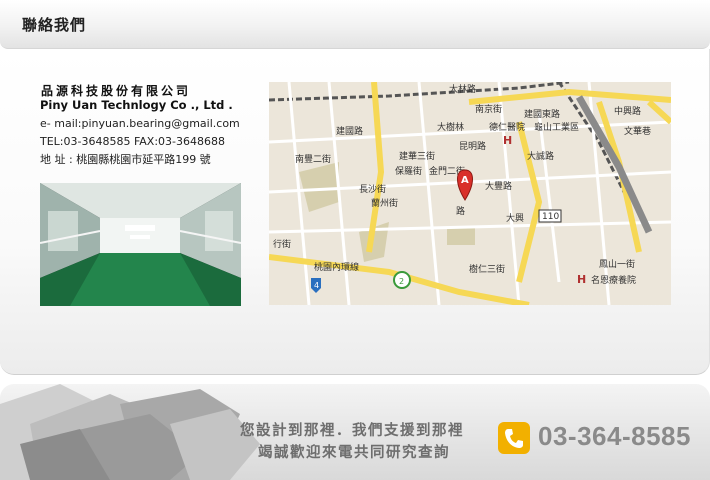 The image size is (710, 480). What do you see at coordinates (130, 432) in the screenshot?
I see `decorative-graphic` at bounding box center [130, 432].